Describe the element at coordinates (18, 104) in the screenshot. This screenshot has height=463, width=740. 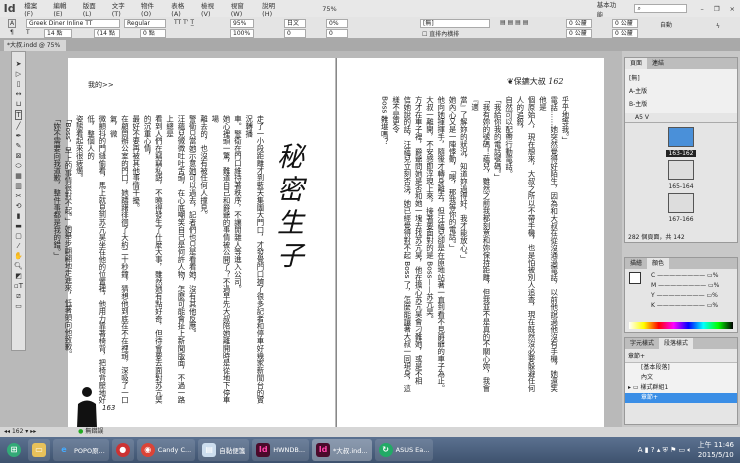
I see `content-collector-icon: ⊔` at that location.